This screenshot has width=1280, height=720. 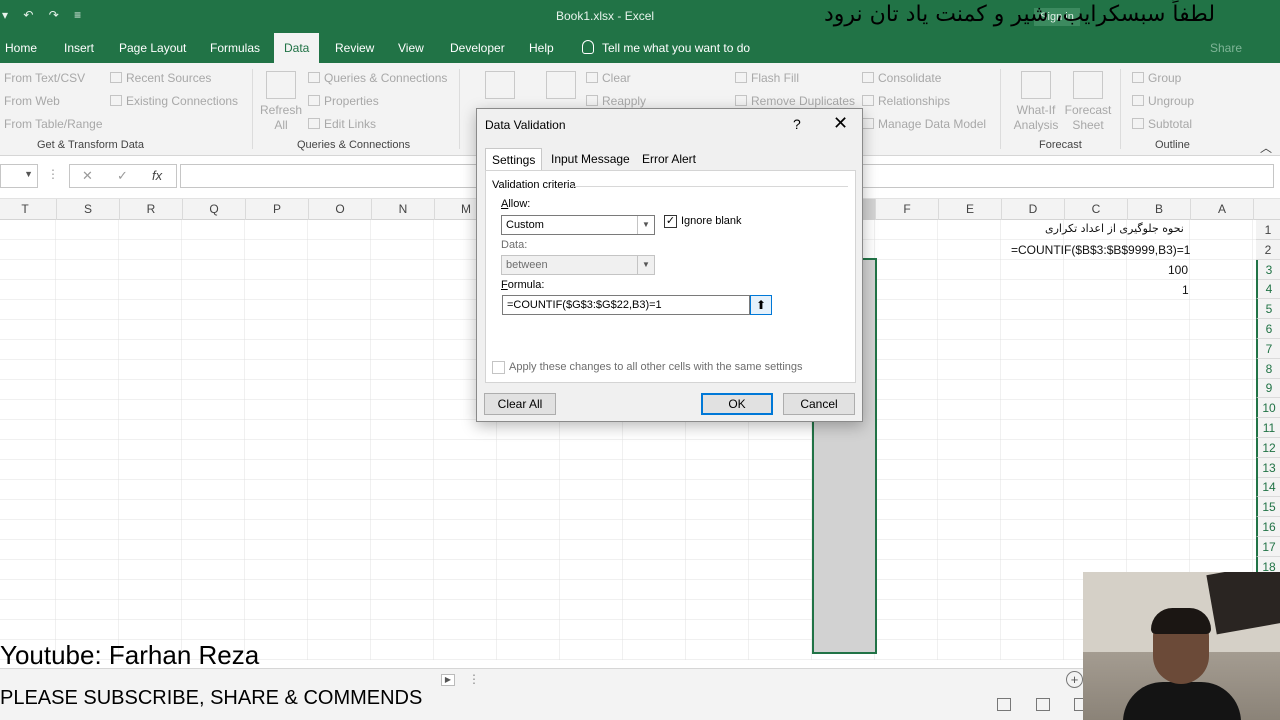 What do you see at coordinates (32, 101) in the screenshot?
I see `from-web-button: From Web` at bounding box center [32, 101].